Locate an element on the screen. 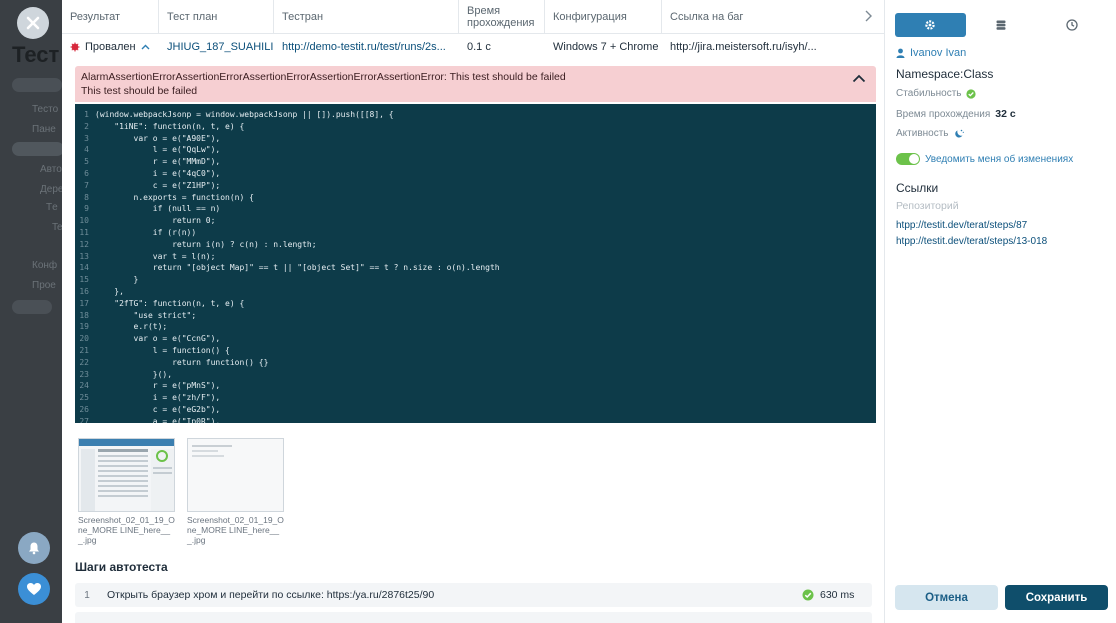 This screenshot has height=623, width=1116. test-plan-link: JHIUG_187_SUAHILI is located at coordinates (216, 47).